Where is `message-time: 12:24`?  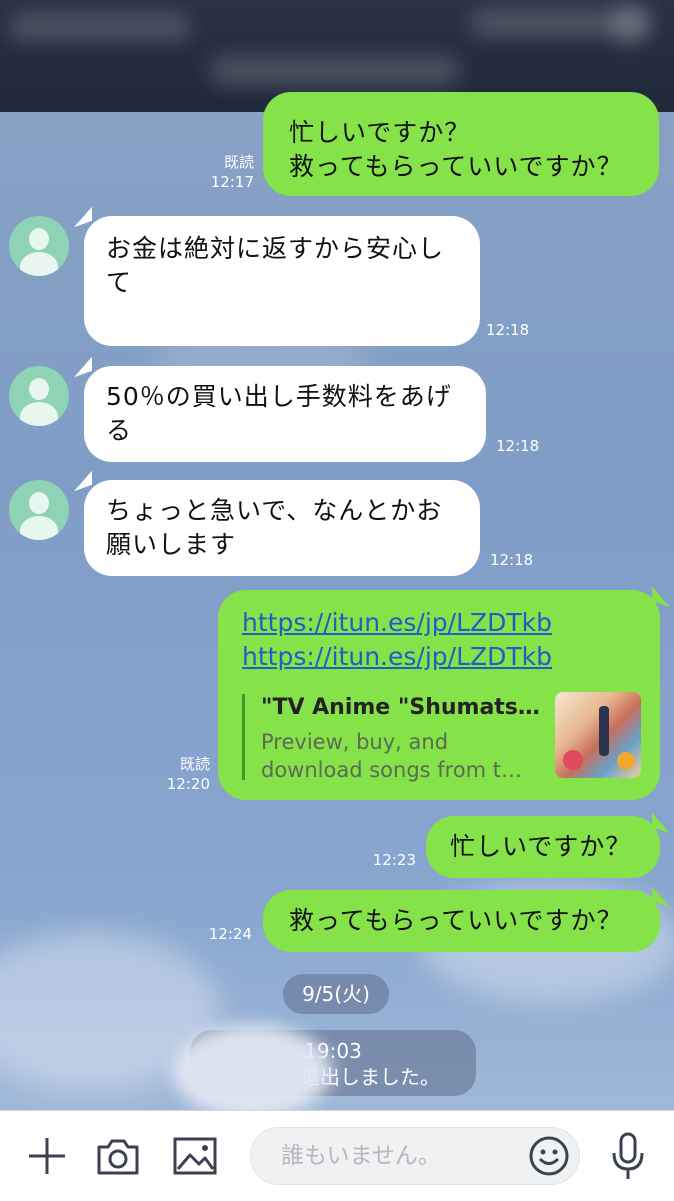
message-time: 12:24 is located at coordinates (230, 934).